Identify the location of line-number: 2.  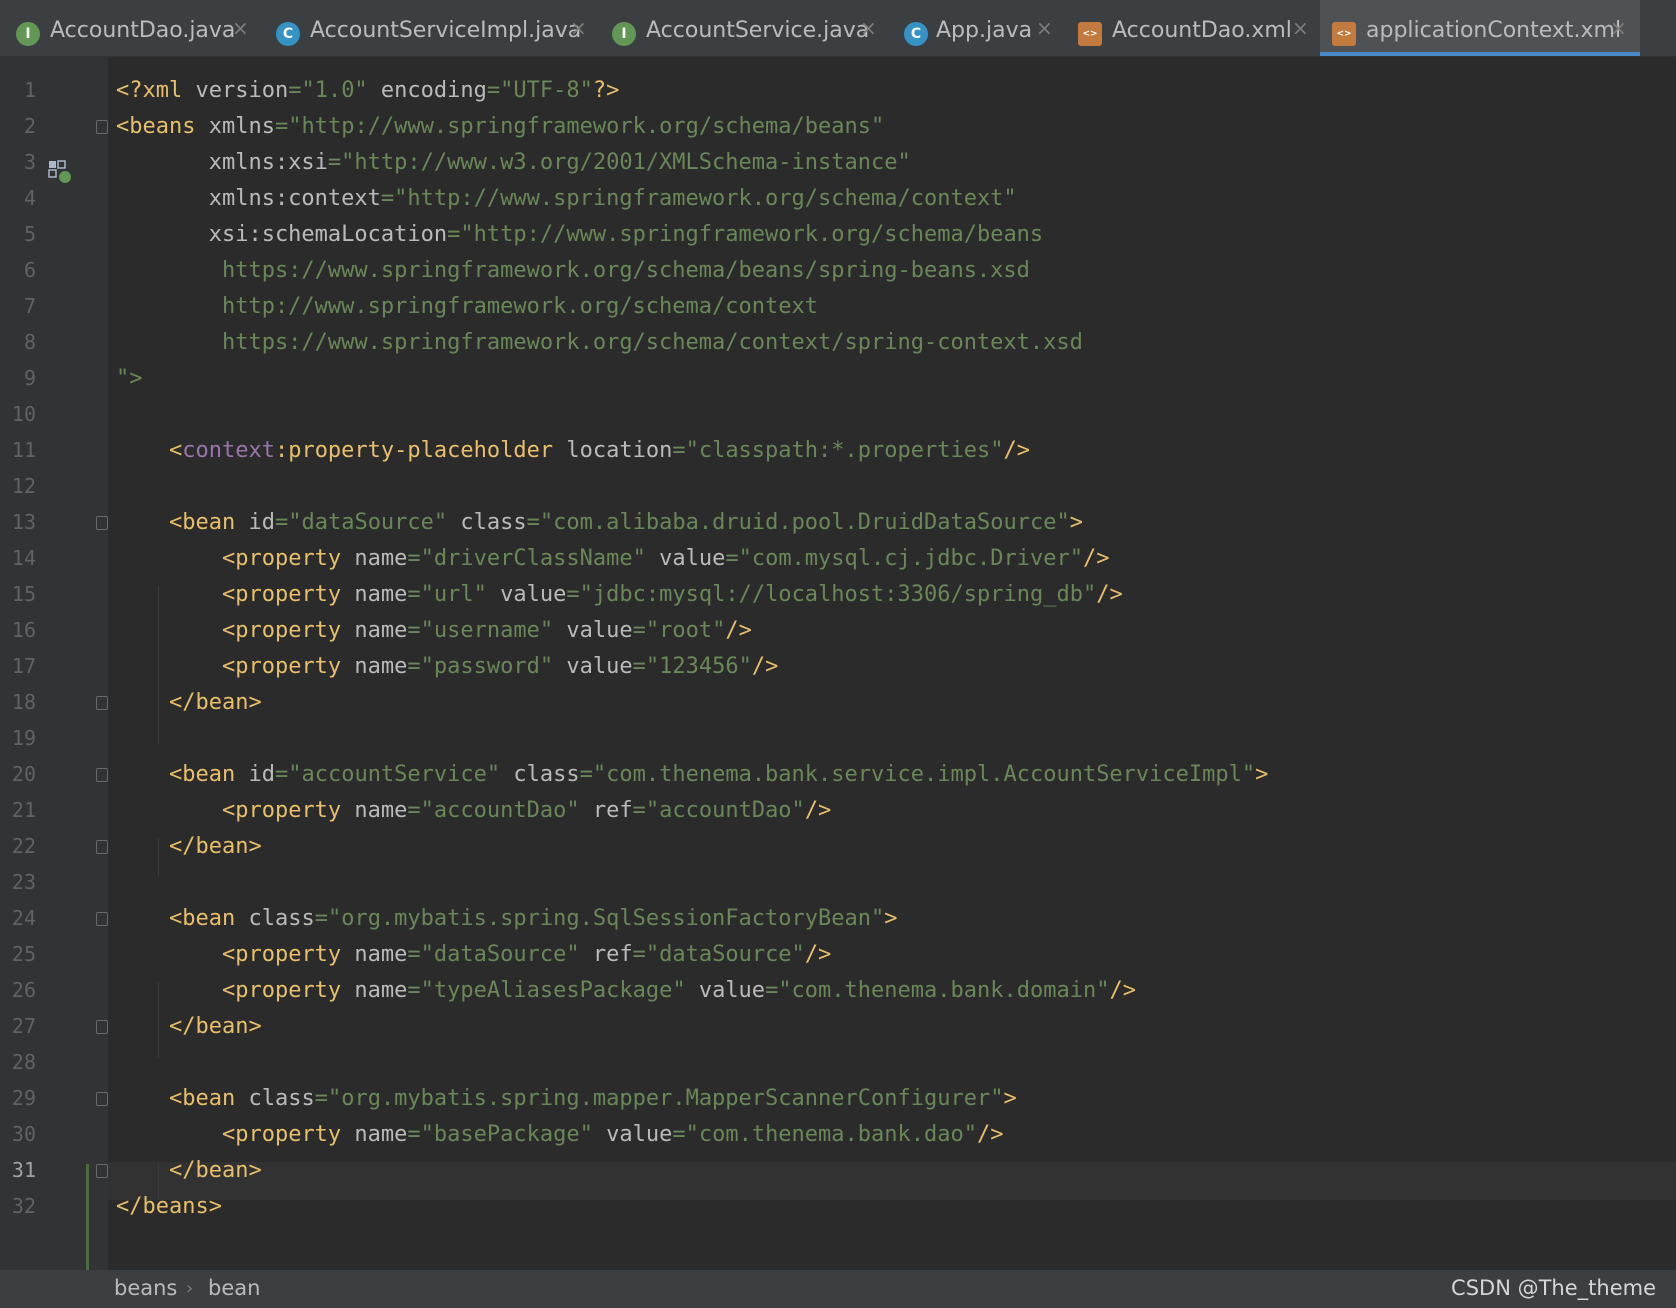
(29, 126).